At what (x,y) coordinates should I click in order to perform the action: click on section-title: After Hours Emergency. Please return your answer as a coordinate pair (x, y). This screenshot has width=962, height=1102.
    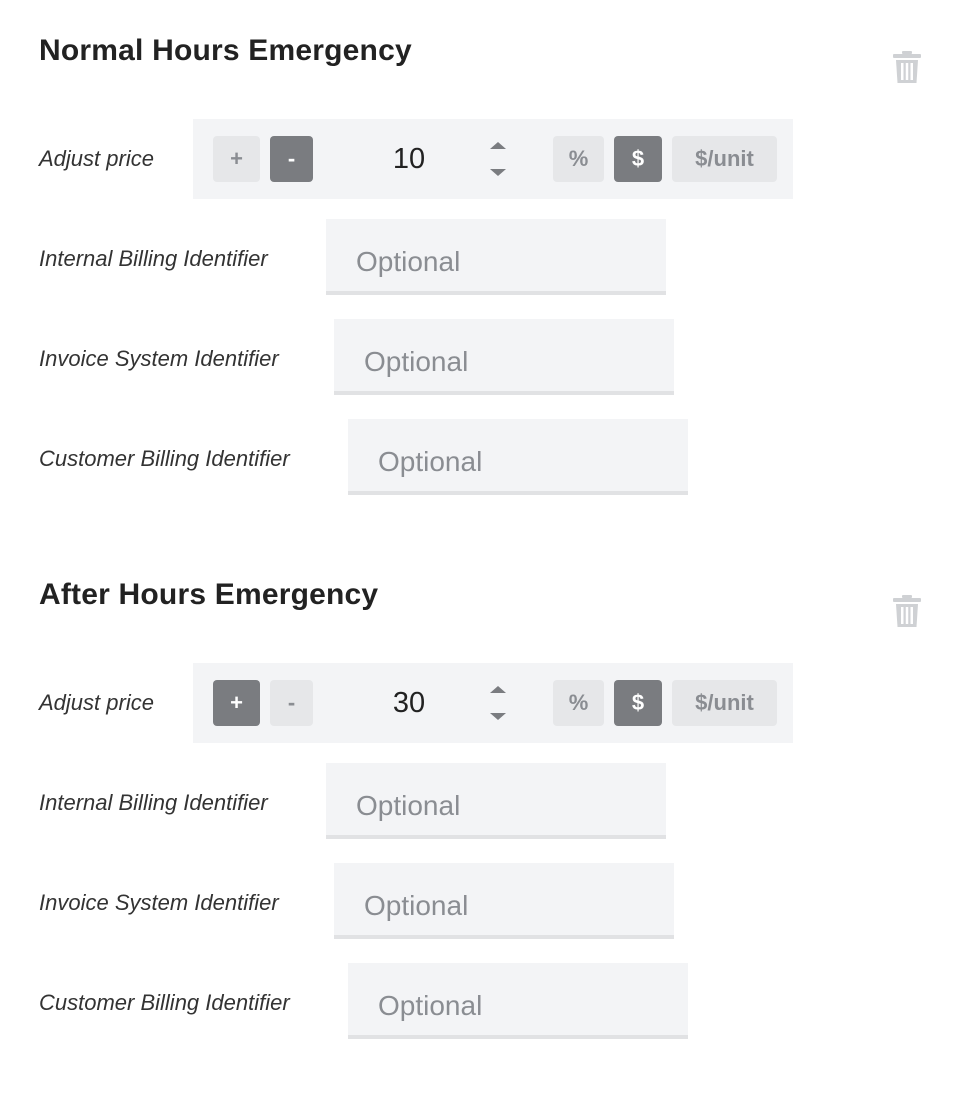
    Looking at the image, I should click on (209, 594).